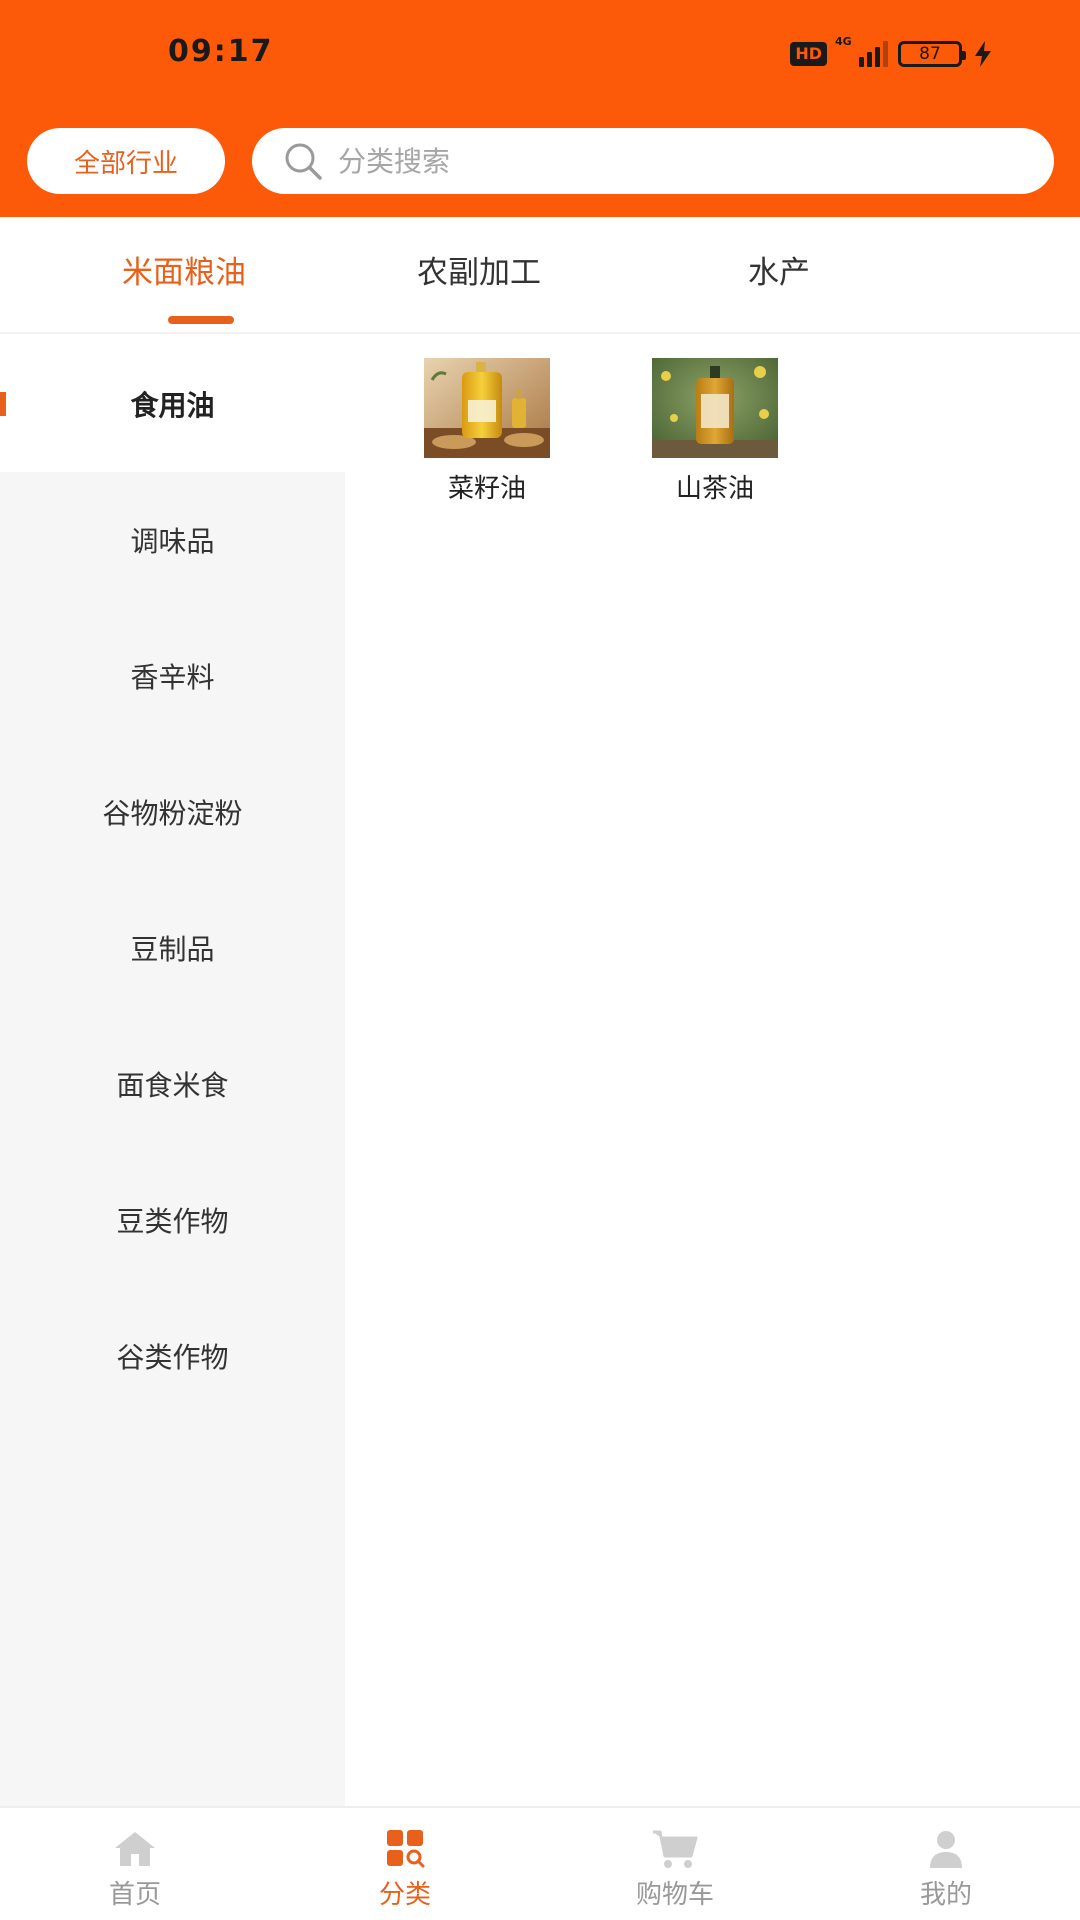 Image resolution: width=1080 pixels, height=1920 pixels. I want to click on nav-label: 分类, so click(404, 1895).